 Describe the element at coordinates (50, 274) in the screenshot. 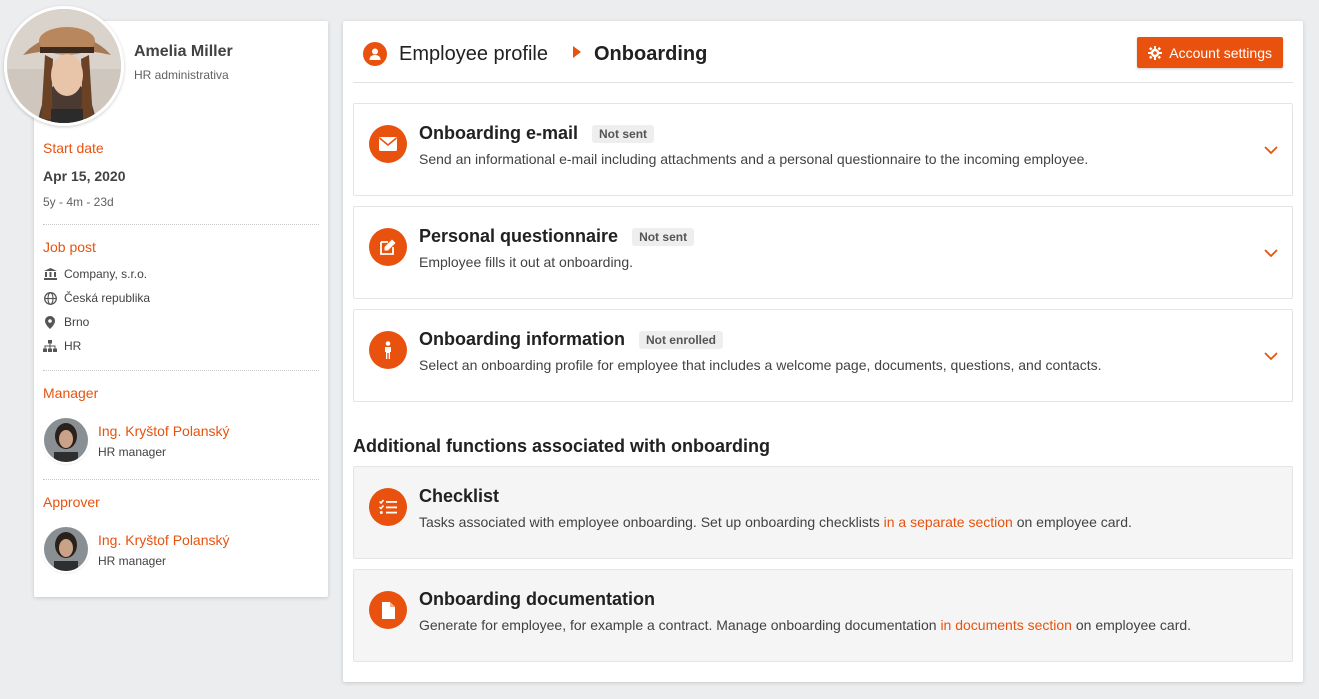

I see `bank-icon` at that location.